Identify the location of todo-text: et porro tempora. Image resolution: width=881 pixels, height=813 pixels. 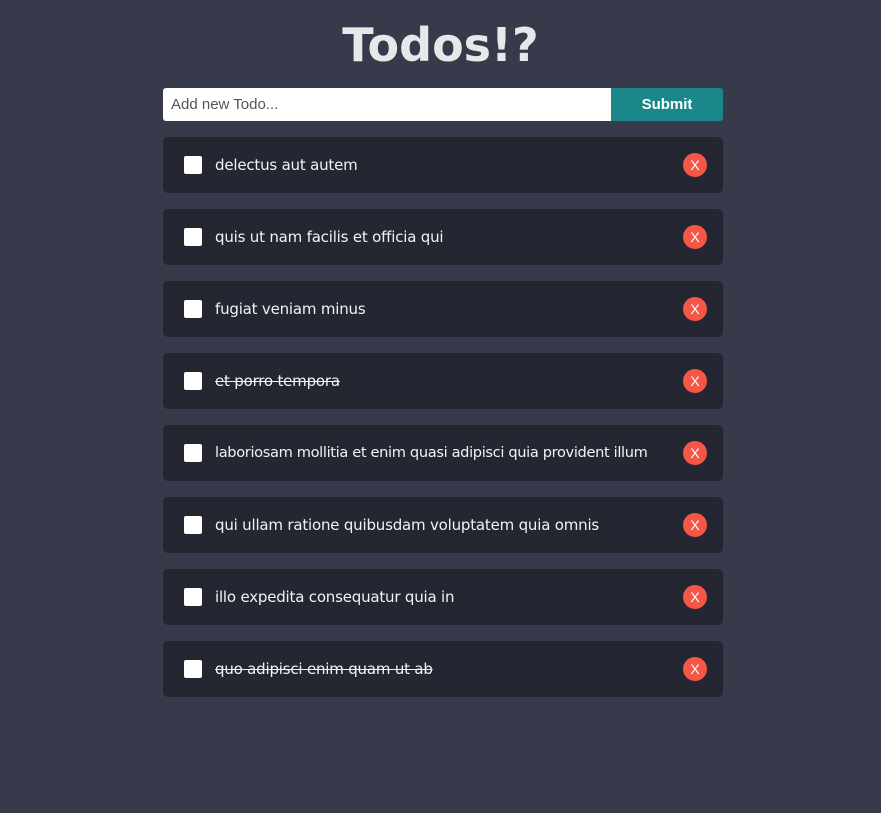
(277, 381).